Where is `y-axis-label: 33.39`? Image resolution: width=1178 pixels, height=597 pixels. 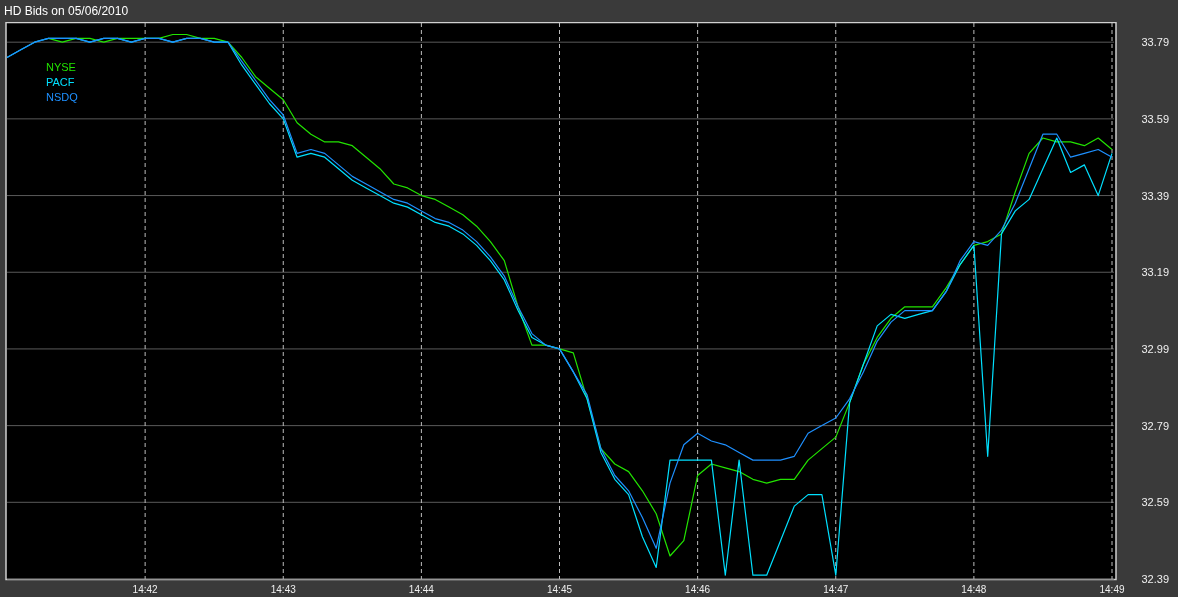
y-axis-label: 33.39 is located at coordinates (1155, 195).